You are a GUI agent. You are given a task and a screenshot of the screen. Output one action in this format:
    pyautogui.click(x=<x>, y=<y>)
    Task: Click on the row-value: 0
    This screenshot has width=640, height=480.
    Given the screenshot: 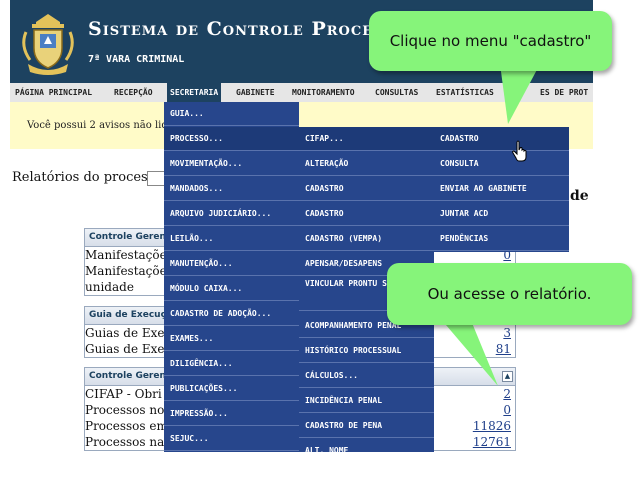 What is the action you would take?
    pyautogui.click(x=507, y=410)
    